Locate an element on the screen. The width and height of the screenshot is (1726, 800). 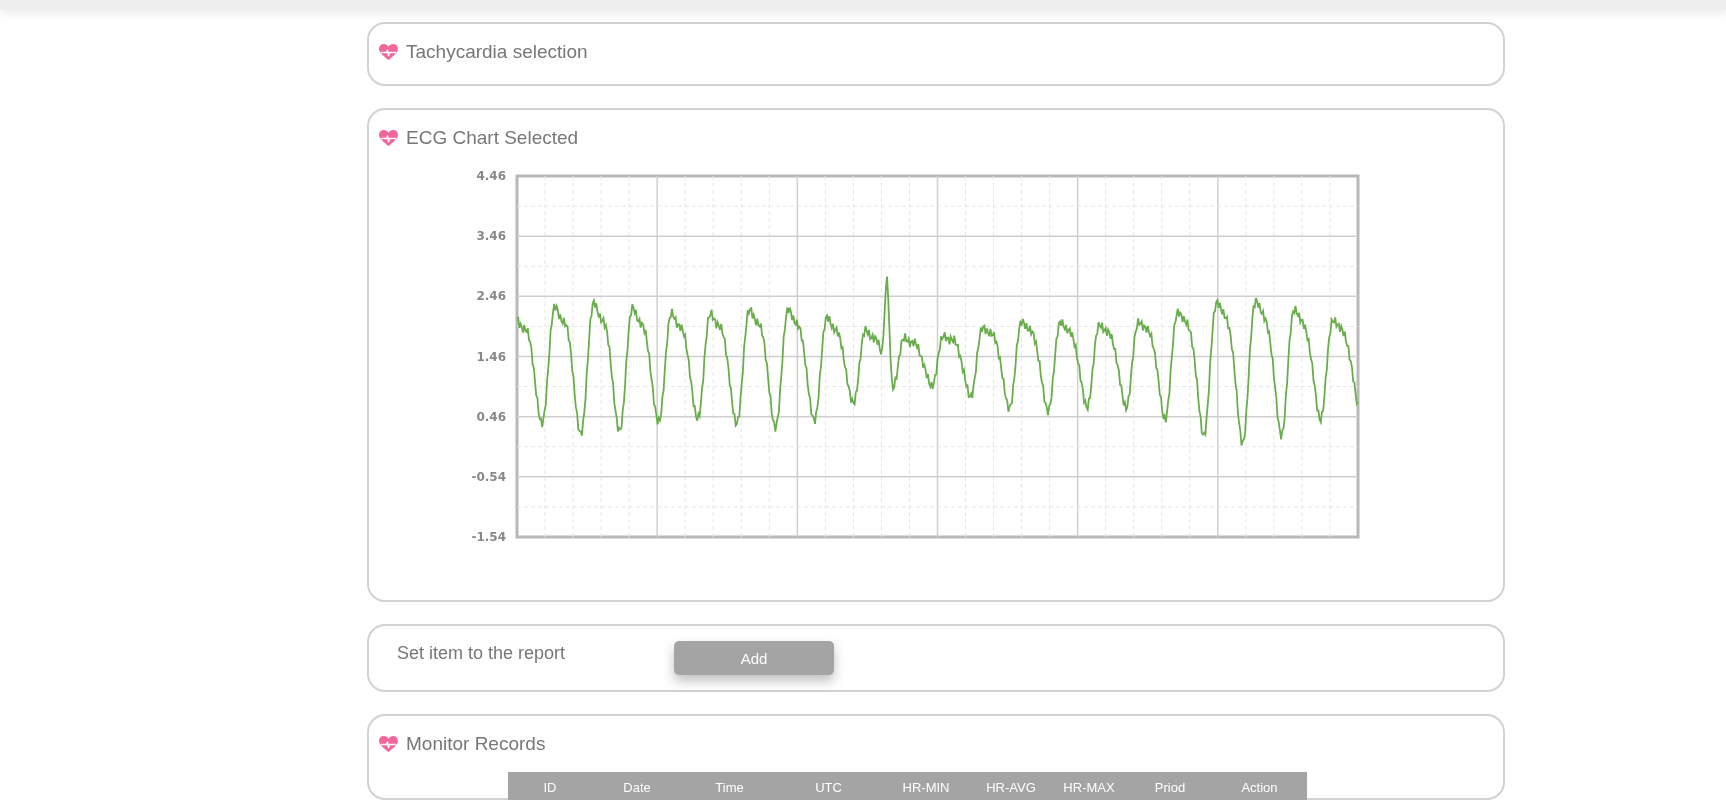
axis-label: 3.46 is located at coordinates (491, 236).